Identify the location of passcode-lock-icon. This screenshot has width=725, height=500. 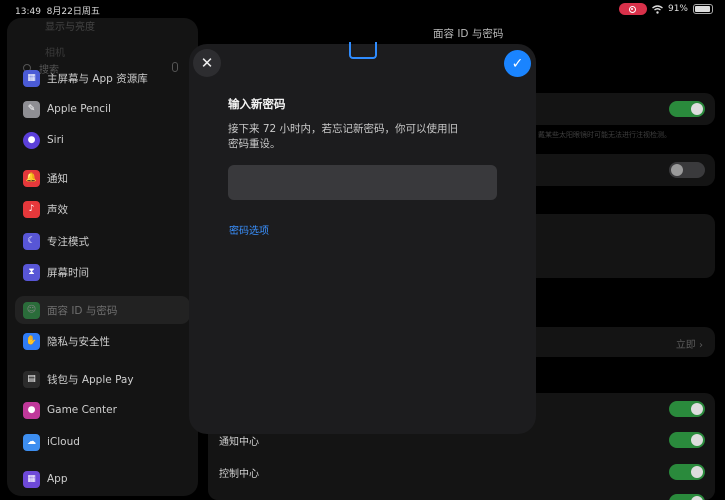
(363, 50).